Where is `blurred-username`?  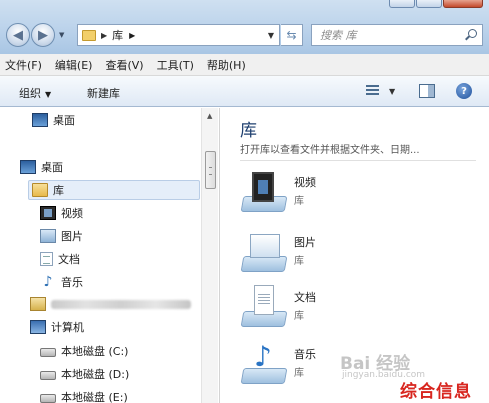 blurred-username is located at coordinates (121, 304).